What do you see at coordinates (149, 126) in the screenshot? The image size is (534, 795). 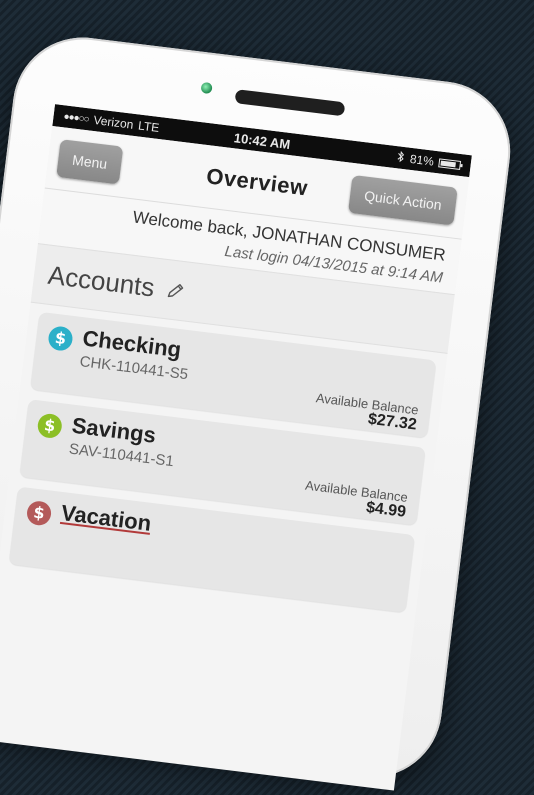 I see `network-type: LTE` at bounding box center [149, 126].